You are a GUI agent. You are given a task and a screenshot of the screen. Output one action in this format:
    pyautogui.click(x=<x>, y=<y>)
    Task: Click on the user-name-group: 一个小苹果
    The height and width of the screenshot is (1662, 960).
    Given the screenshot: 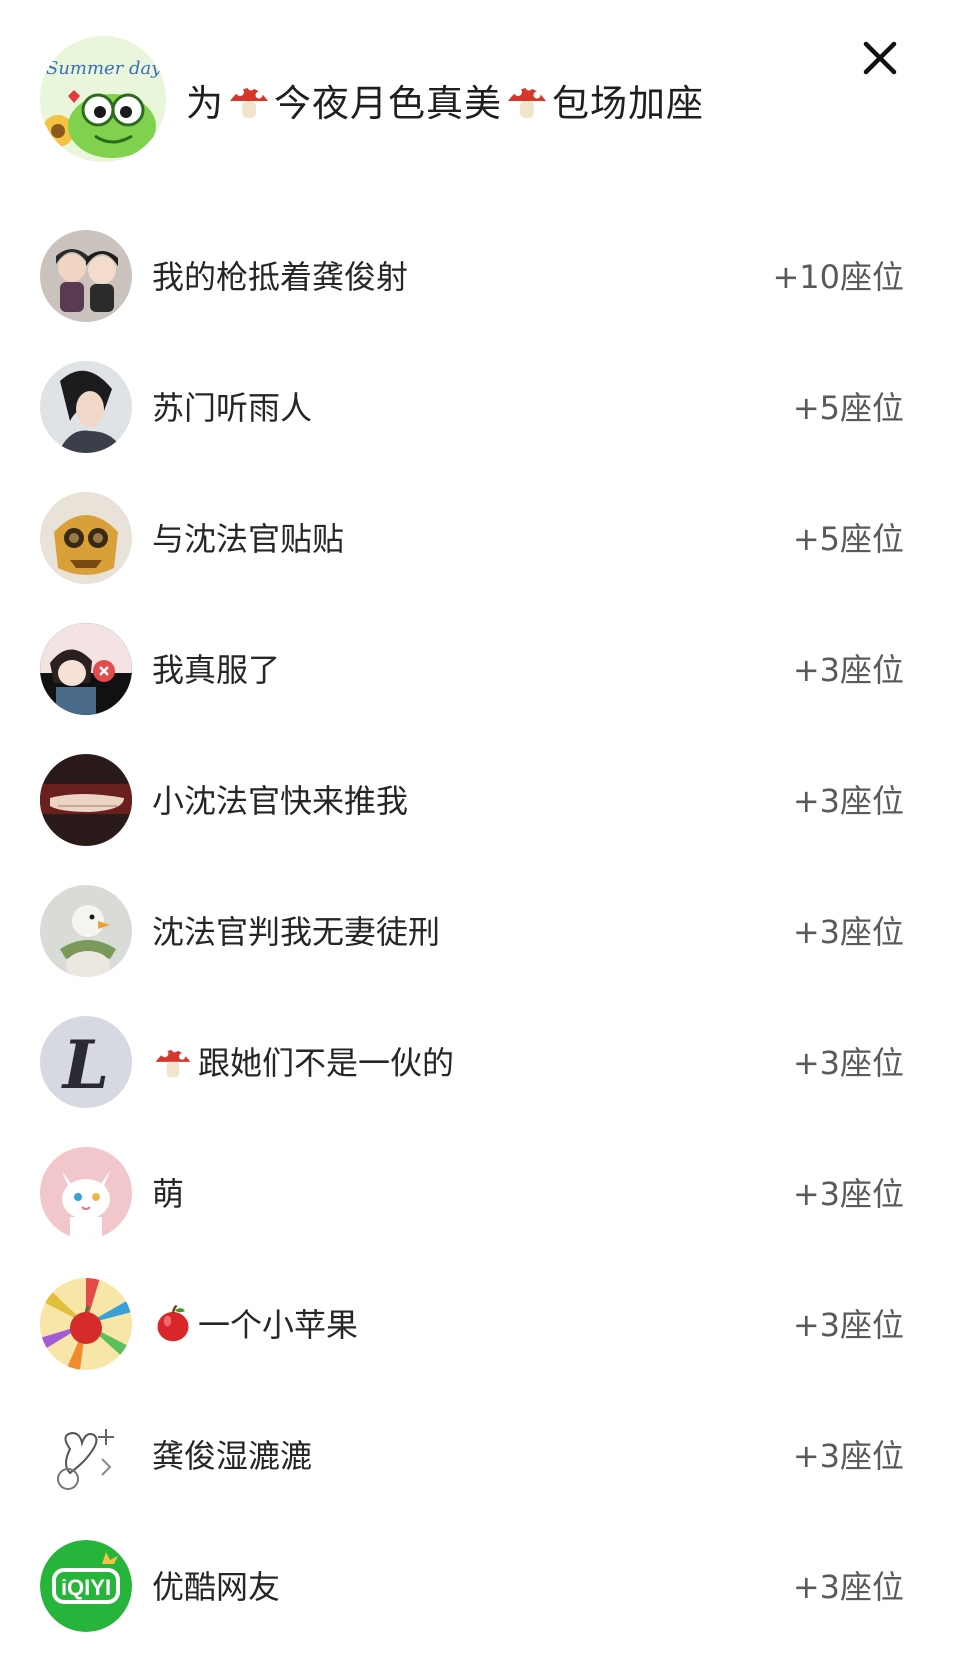 What is the action you would take?
    pyautogui.click(x=255, y=1323)
    